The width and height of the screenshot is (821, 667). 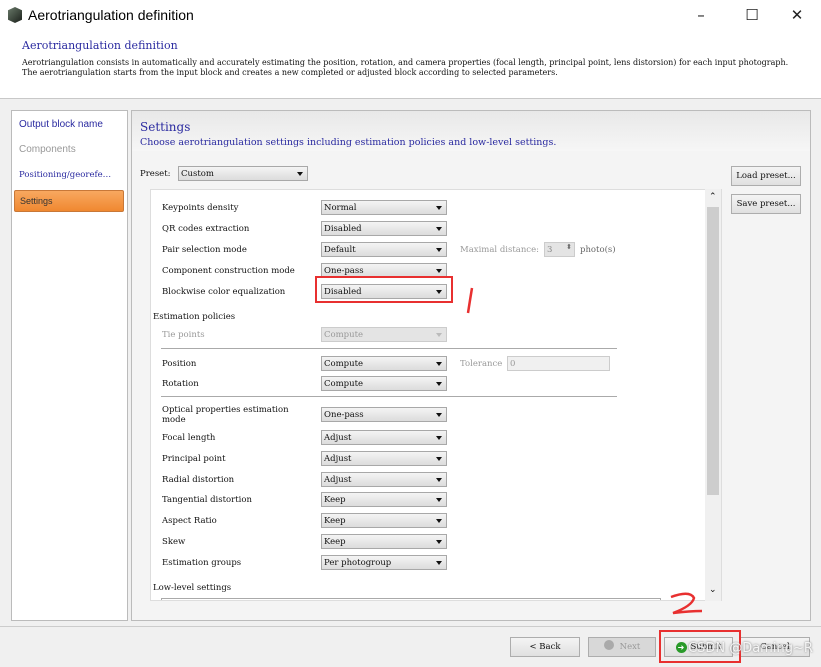 I want to click on principal-select: Adjust, so click(x=384, y=458).